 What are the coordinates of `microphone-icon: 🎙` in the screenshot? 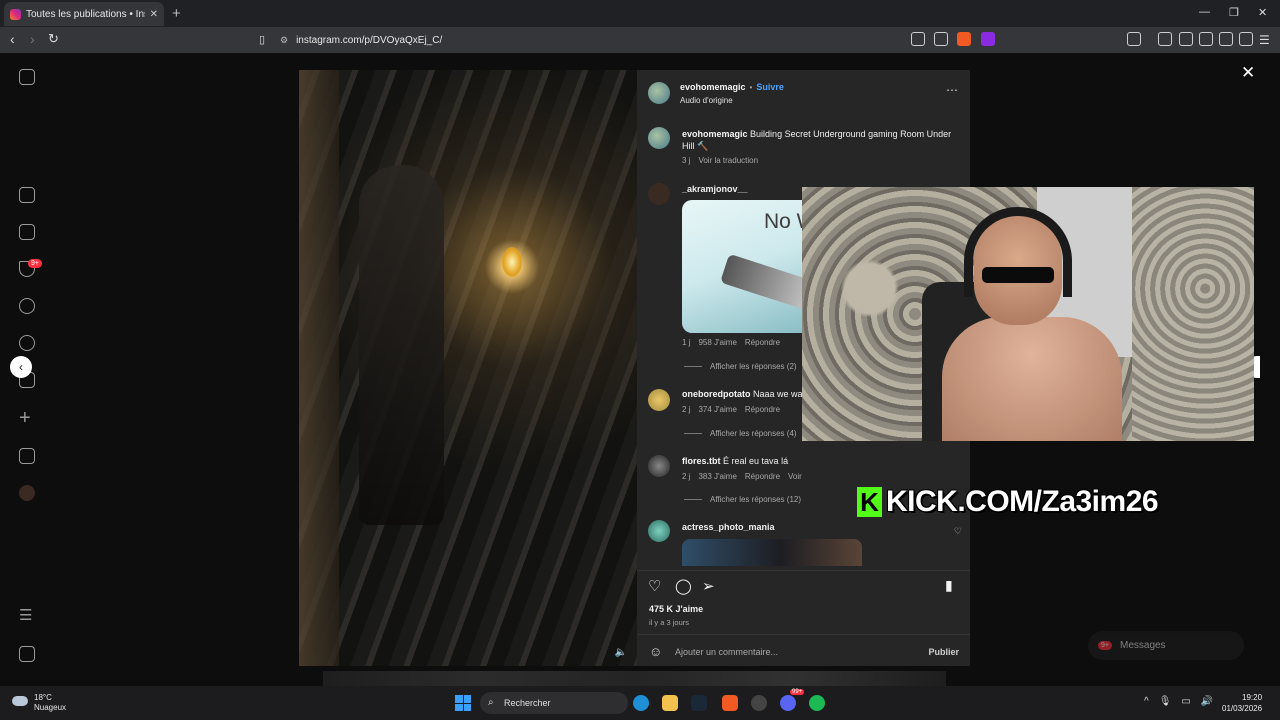 It's located at (1165, 701).